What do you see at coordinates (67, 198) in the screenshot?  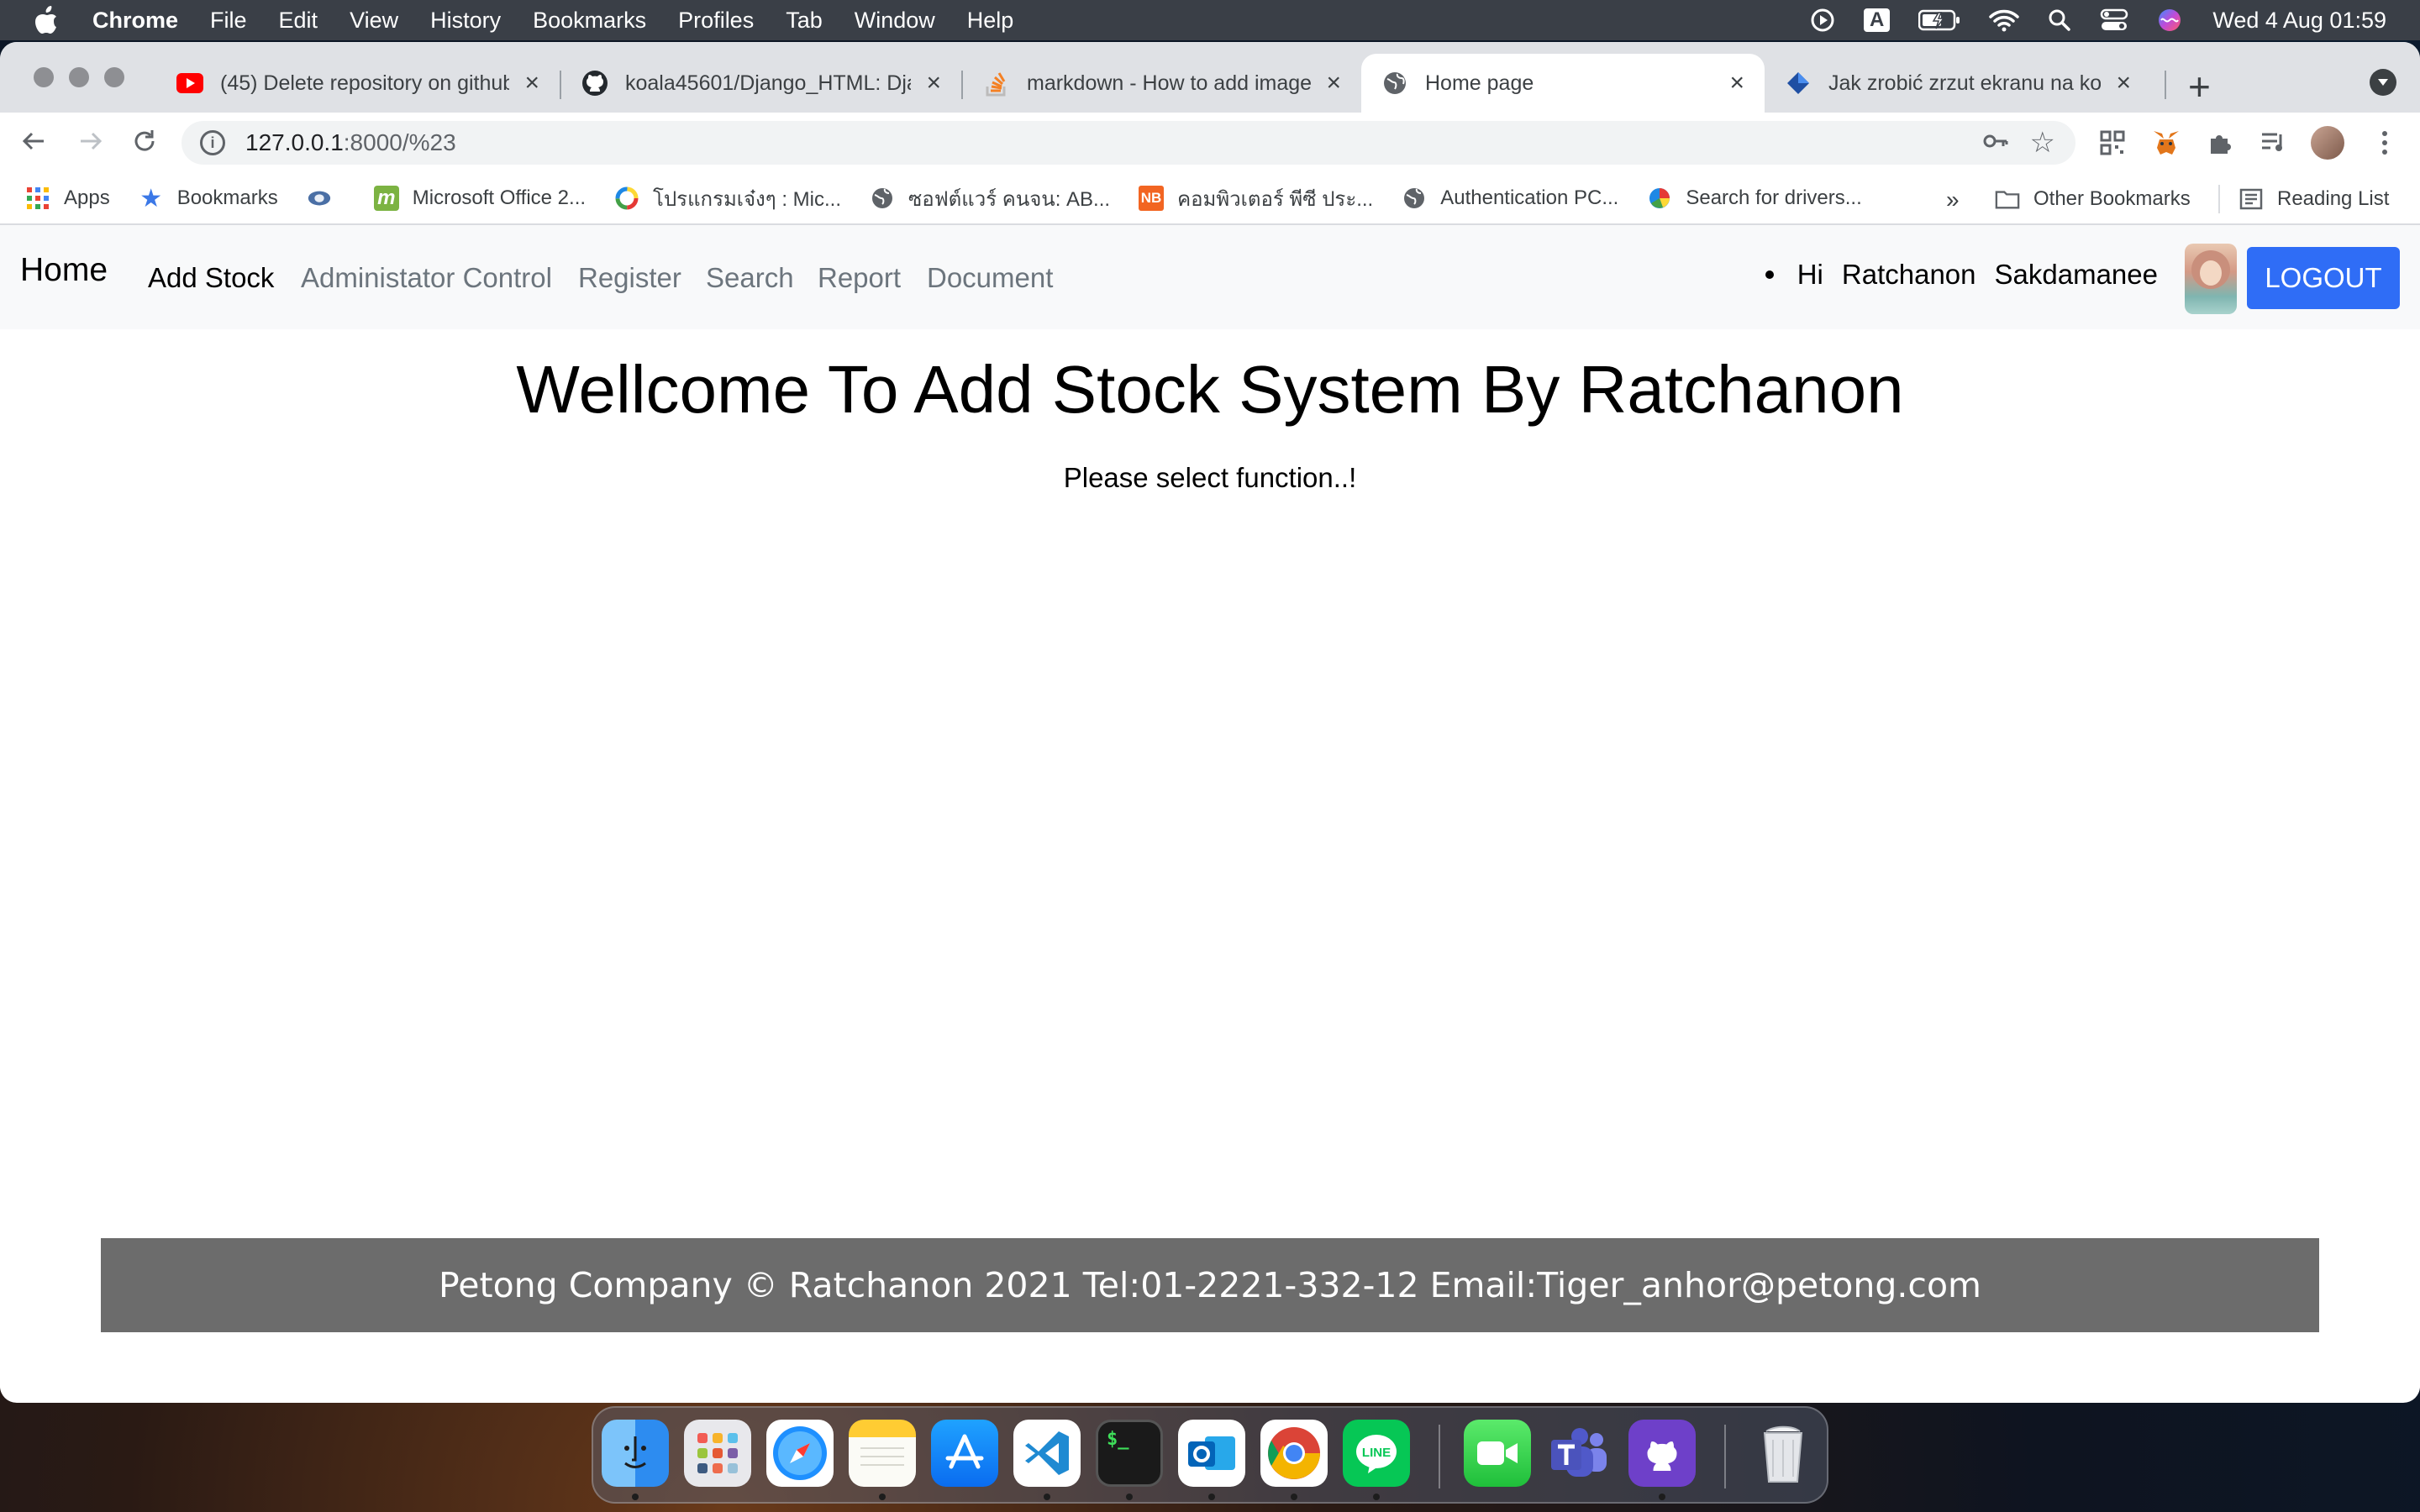 I see `bookmark-apps: Apps` at bounding box center [67, 198].